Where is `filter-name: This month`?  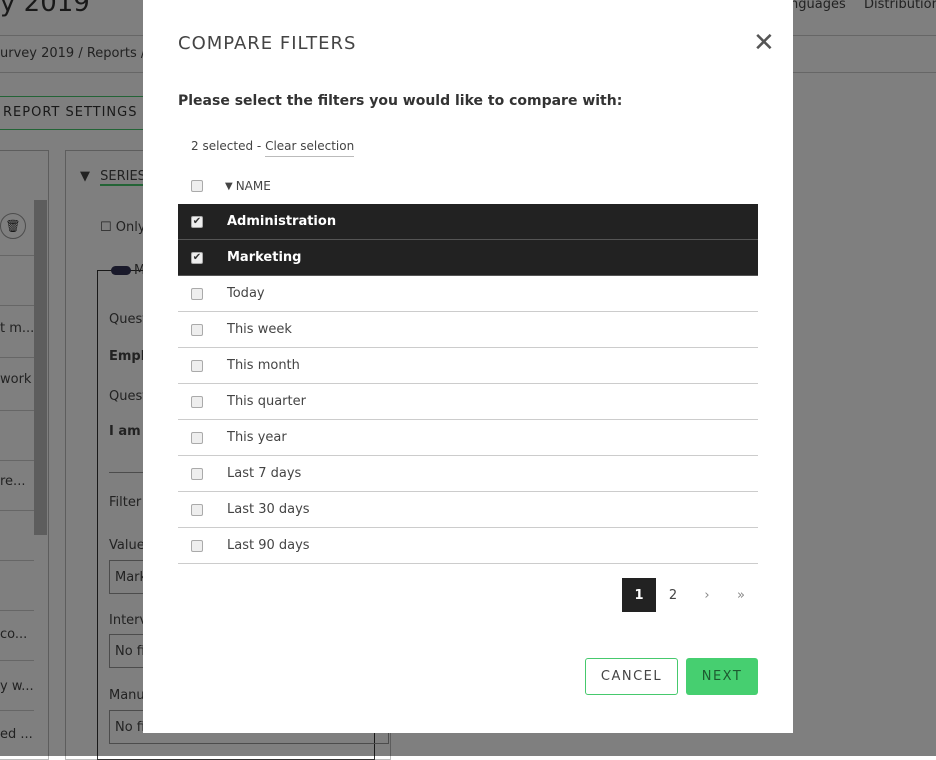
filter-name: This month is located at coordinates (263, 365).